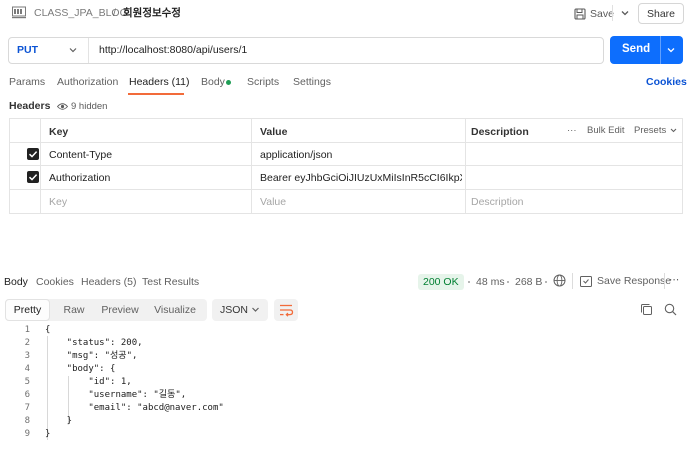  Describe the element at coordinates (344, 356) in the screenshot. I see `code-line: 3 "msg": "성공",` at that location.